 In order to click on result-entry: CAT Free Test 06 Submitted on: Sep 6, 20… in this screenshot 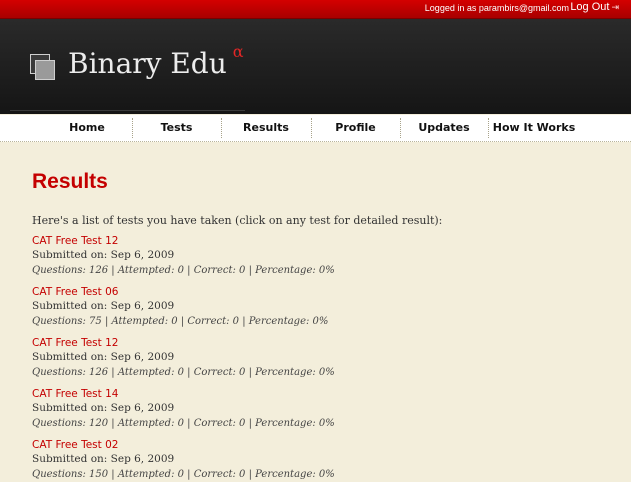, I will do `click(322, 307)`.